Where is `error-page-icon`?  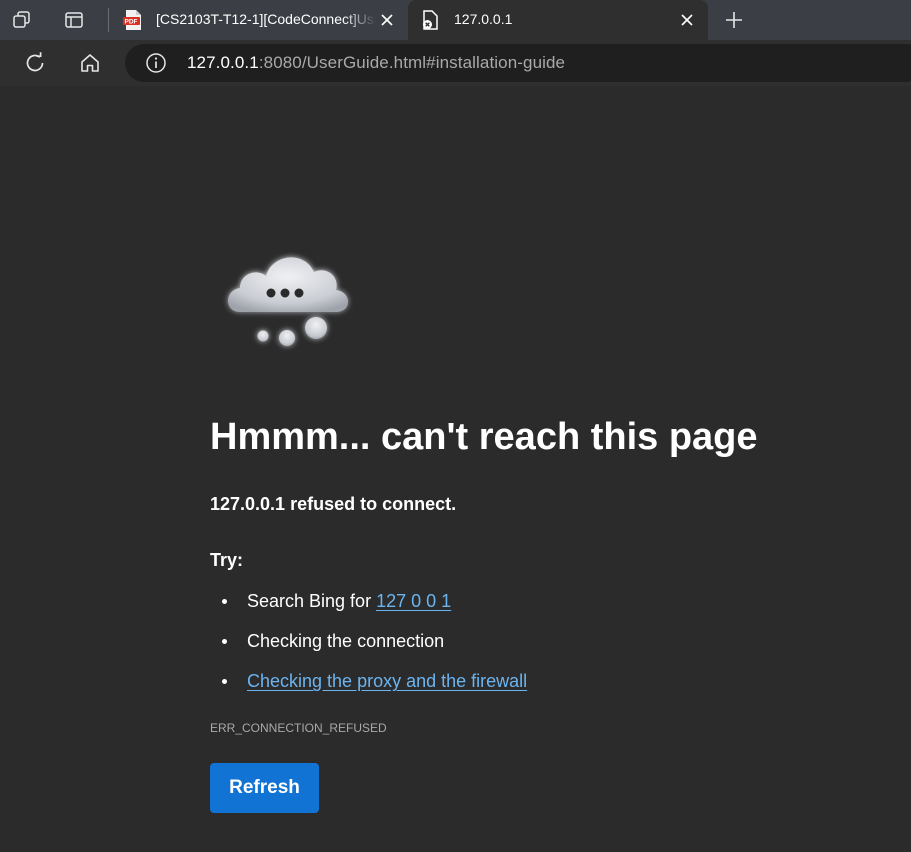 error-page-icon is located at coordinates (430, 20).